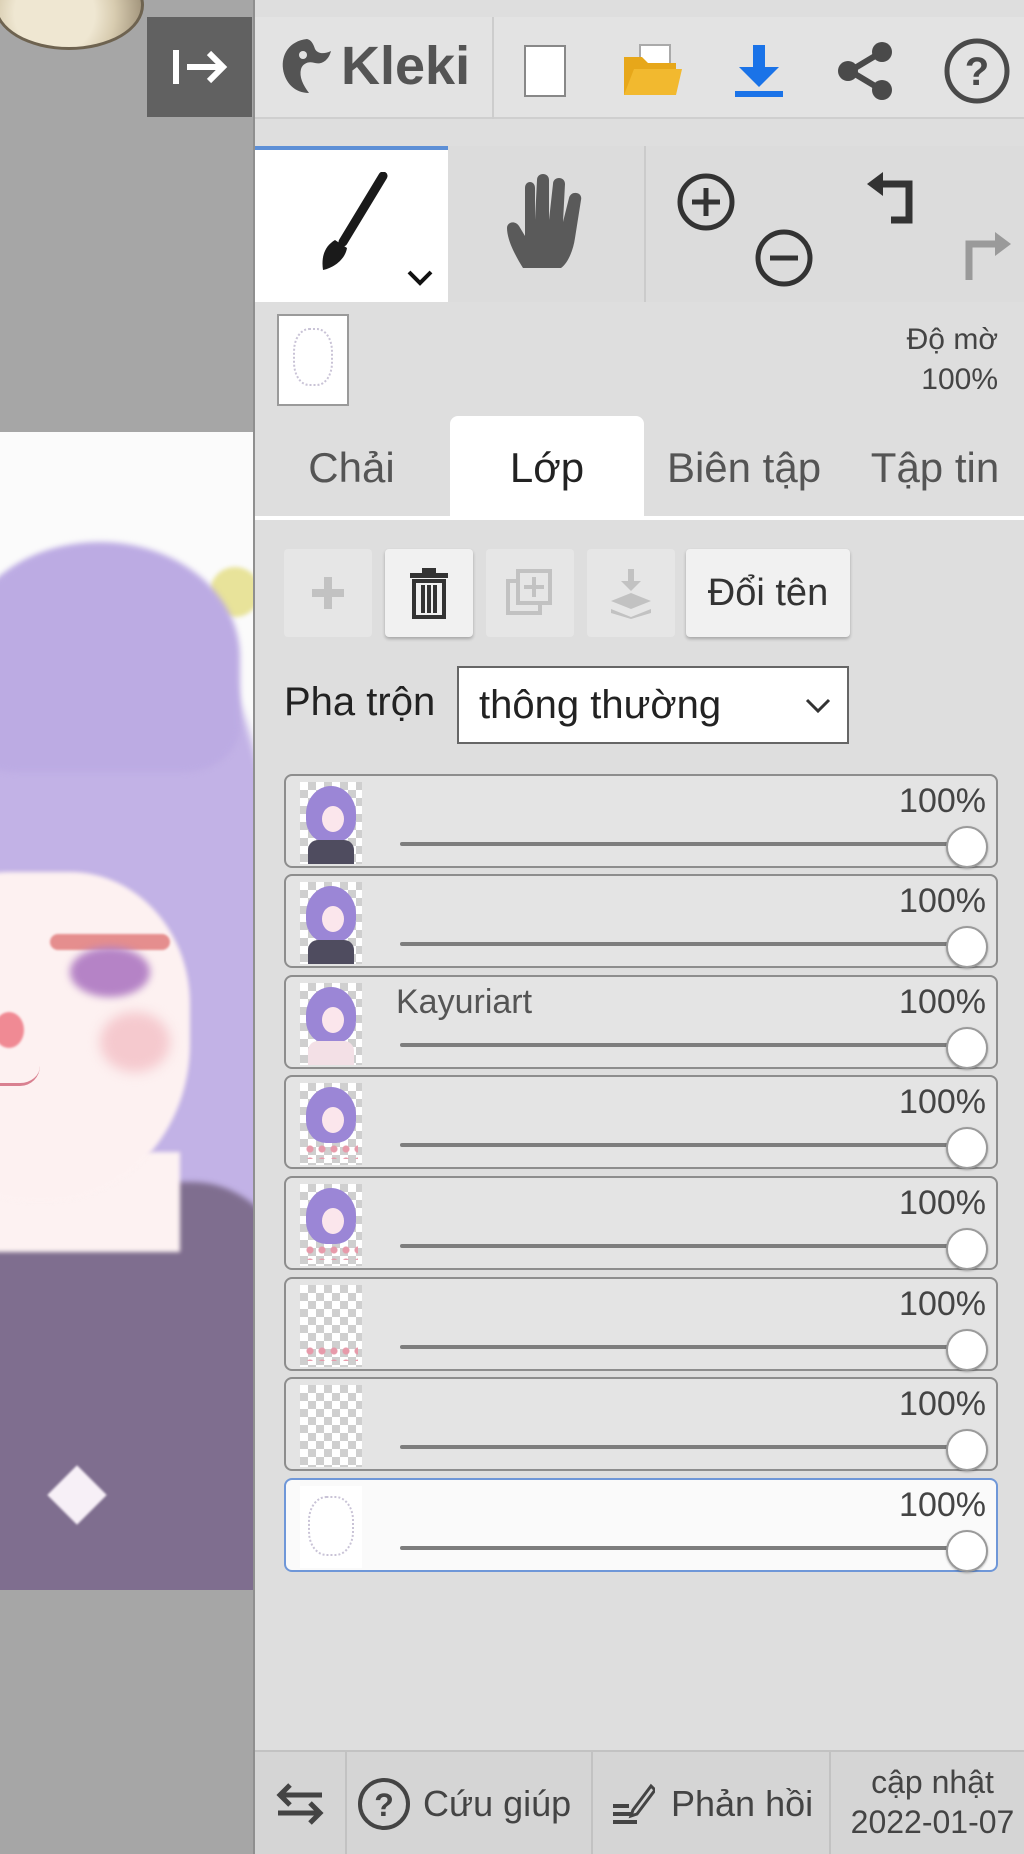 Image resolution: width=1024 pixels, height=1854 pixels. What do you see at coordinates (120, 657) in the screenshot?
I see `artwork-bangs` at bounding box center [120, 657].